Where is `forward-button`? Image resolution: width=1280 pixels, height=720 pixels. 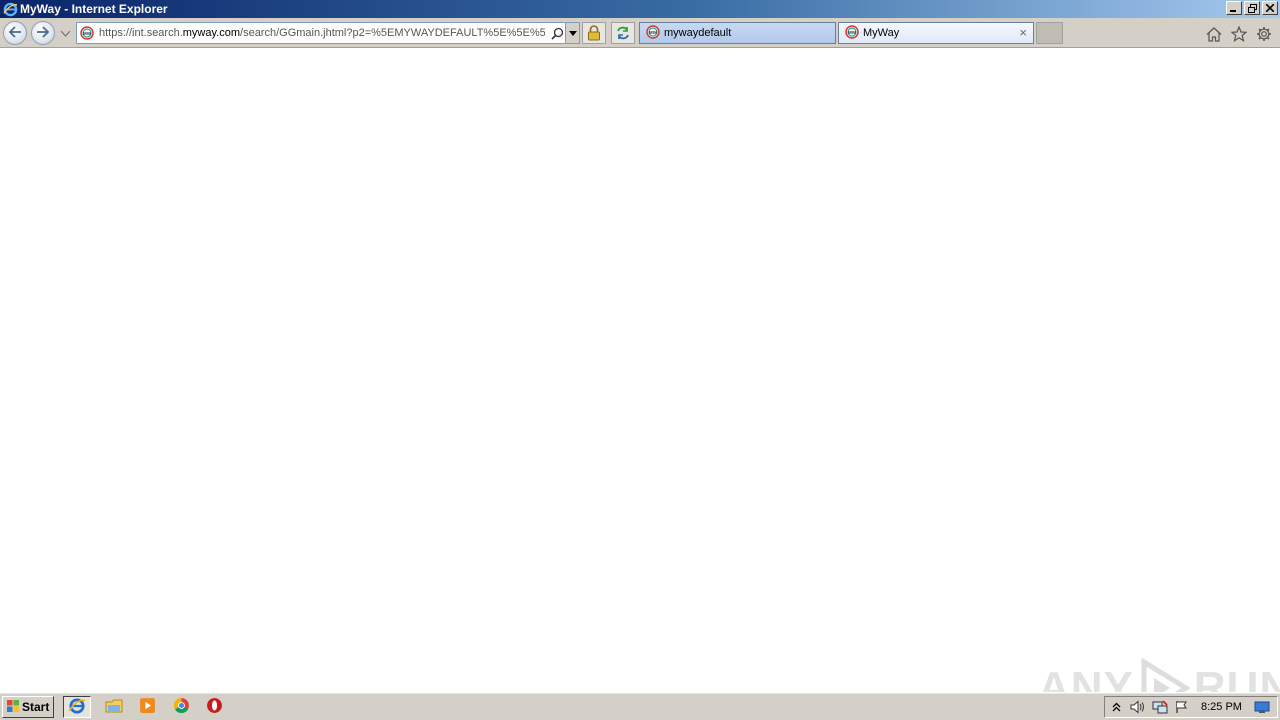
forward-button is located at coordinates (43, 33).